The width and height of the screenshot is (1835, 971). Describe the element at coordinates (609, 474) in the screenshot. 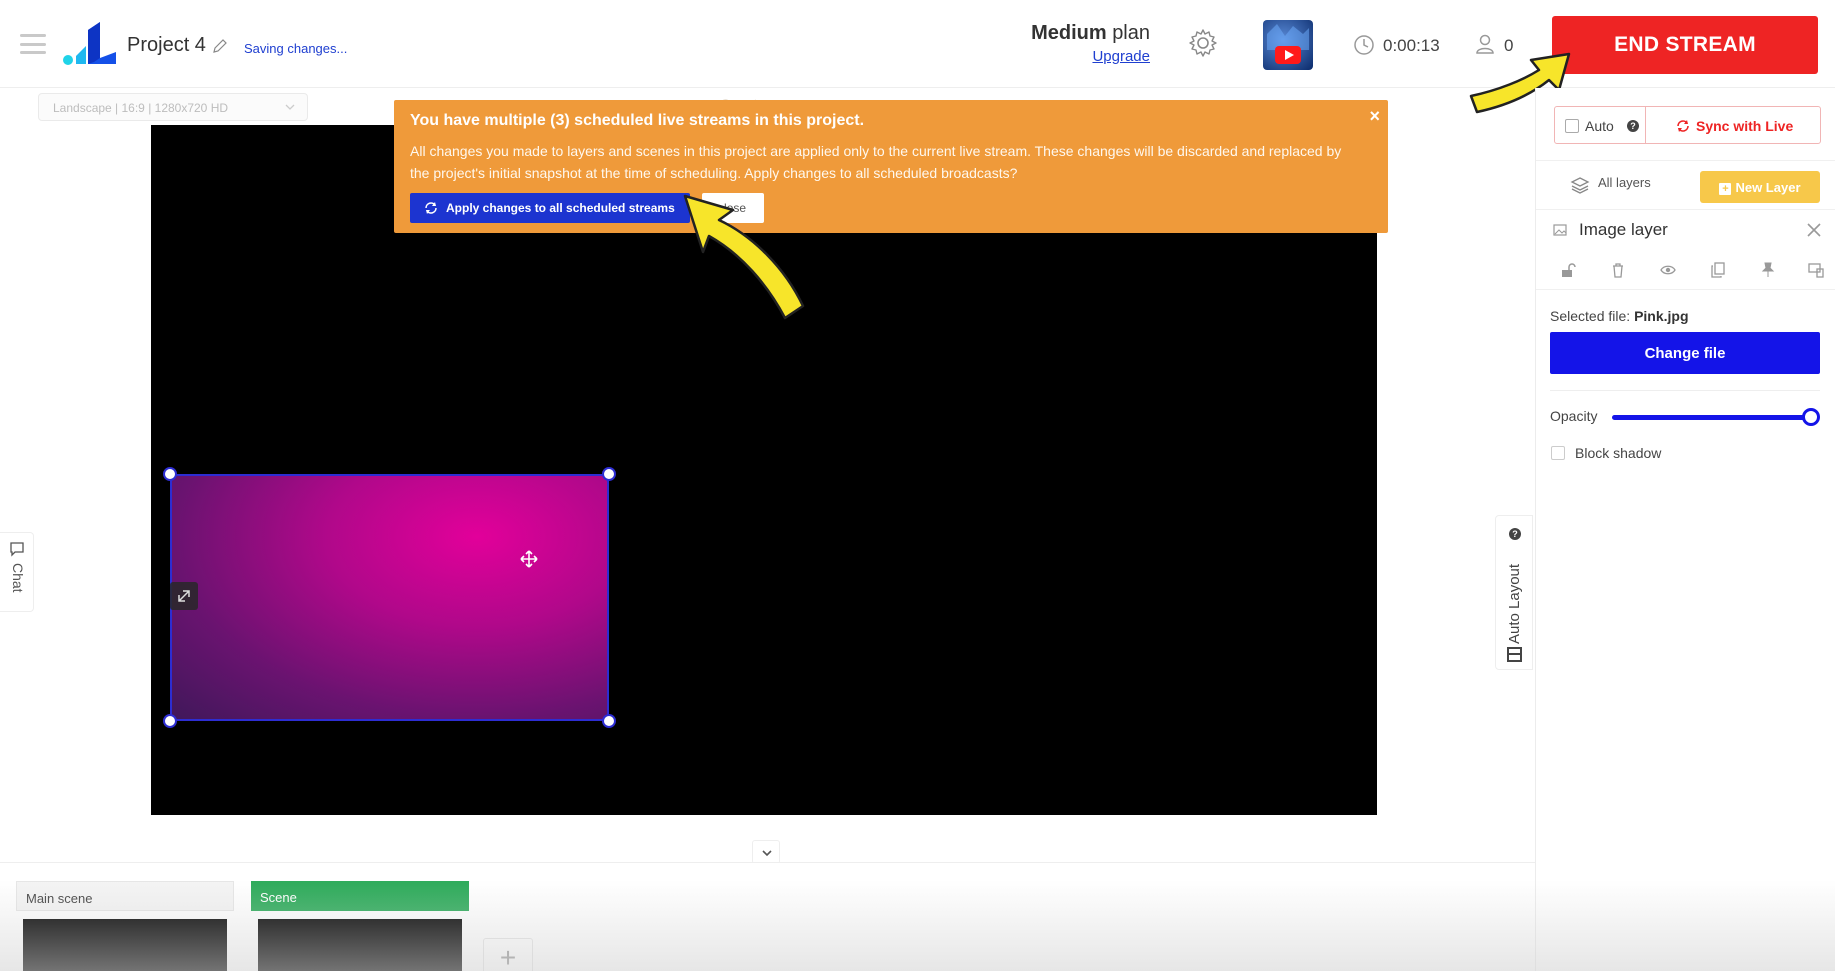

I see `resize-handle-top-right` at that location.